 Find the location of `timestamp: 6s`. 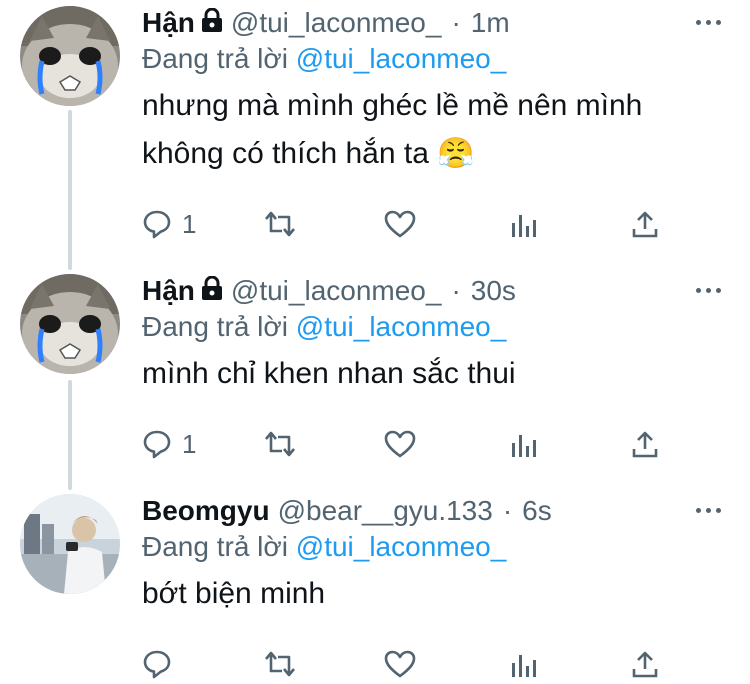

timestamp: 6s is located at coordinates (537, 511).